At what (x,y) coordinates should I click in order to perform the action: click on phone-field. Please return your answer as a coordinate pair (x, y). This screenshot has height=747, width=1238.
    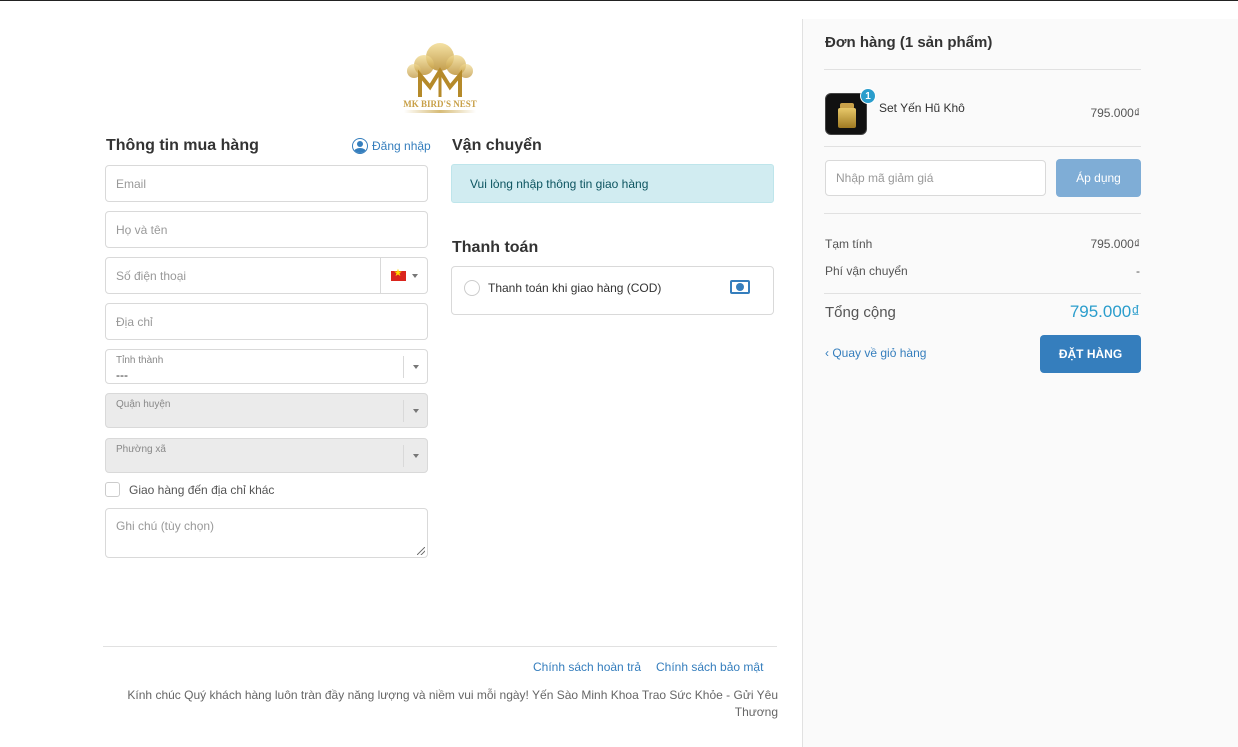
    Looking at the image, I should click on (266, 275).